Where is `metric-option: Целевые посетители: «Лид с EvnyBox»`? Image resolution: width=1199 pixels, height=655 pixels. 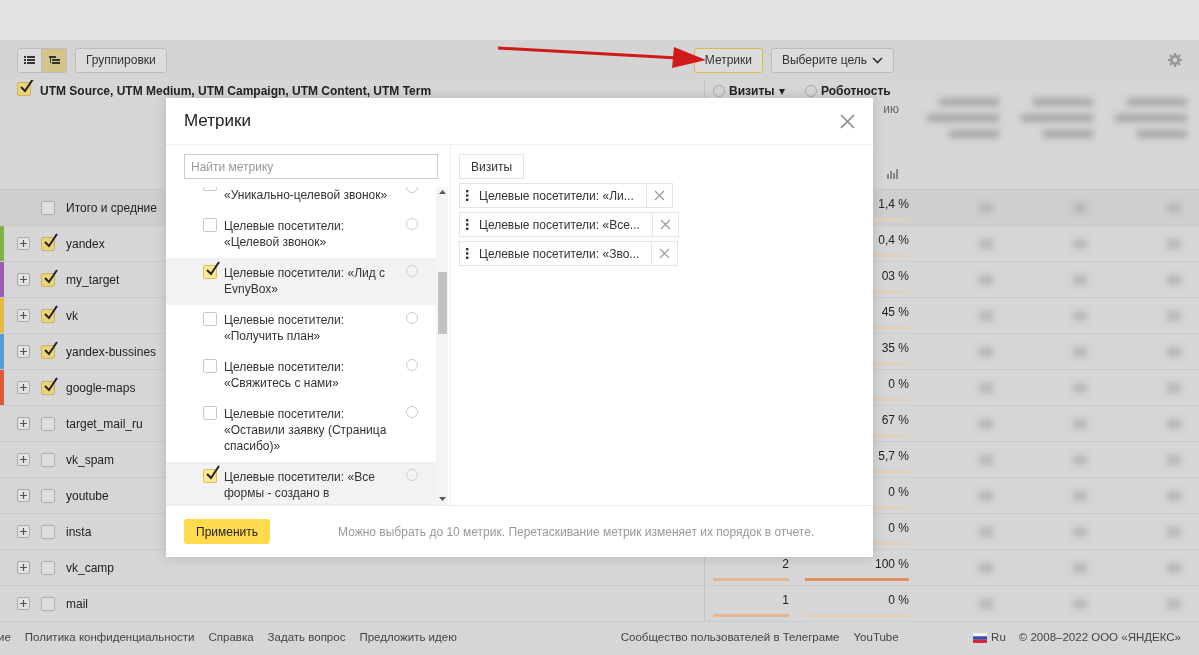
metric-option: Целевые посетители: «Лид с EvnyBox» is located at coordinates (301, 281).